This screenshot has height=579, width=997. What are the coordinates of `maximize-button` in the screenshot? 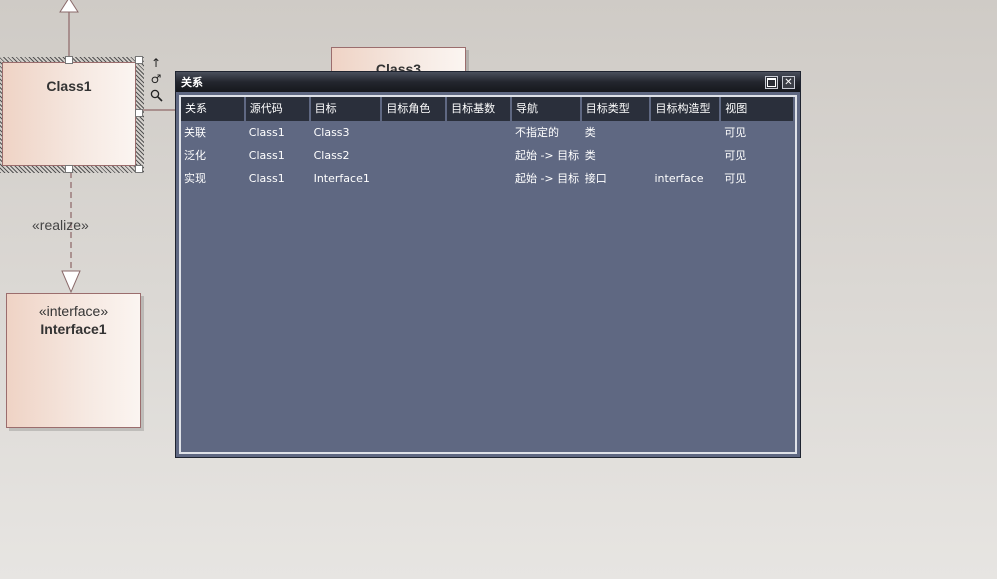 It's located at (771, 82).